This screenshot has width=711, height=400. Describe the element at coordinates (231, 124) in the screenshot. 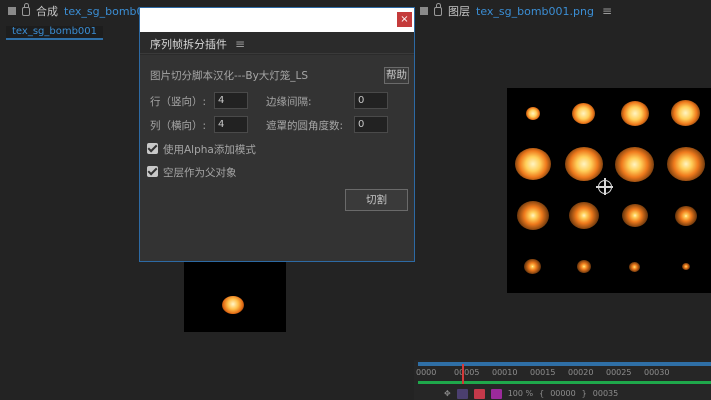

I see `cols-input: 4` at that location.